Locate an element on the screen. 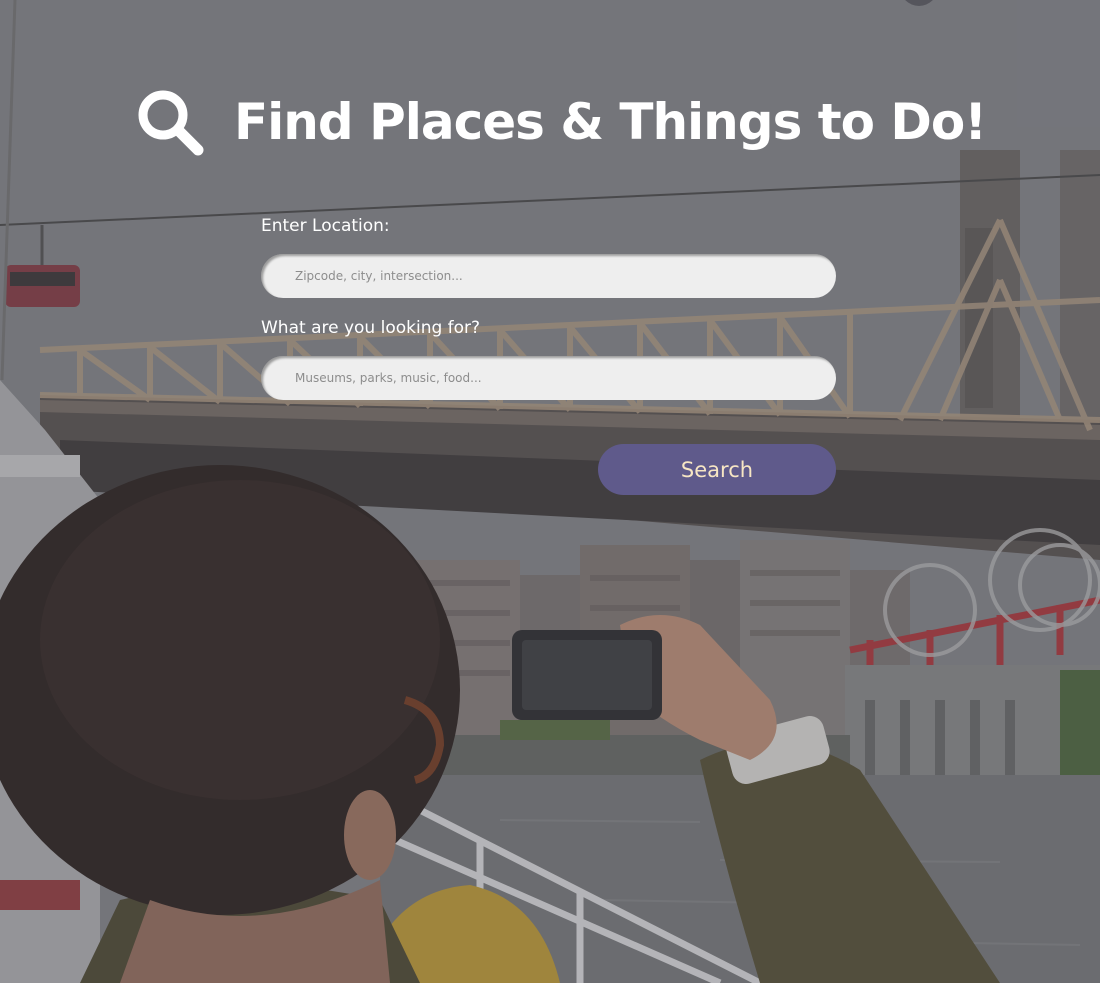 Image resolution: width=1100 pixels, height=983 pixels. query-label: What are you looking for? is located at coordinates (371, 328).